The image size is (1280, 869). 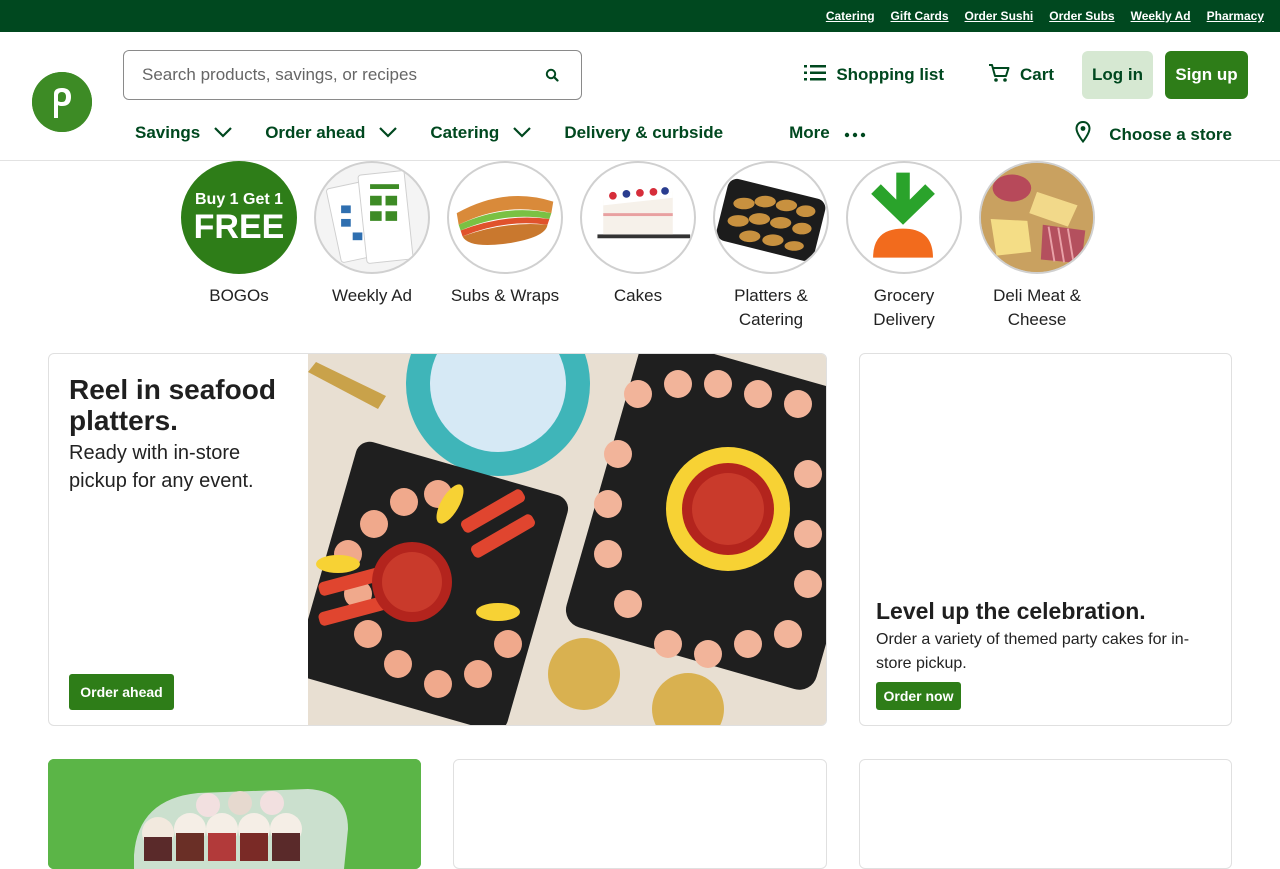 I want to click on category-label: Platters & Catering, so click(x=771, y=307).